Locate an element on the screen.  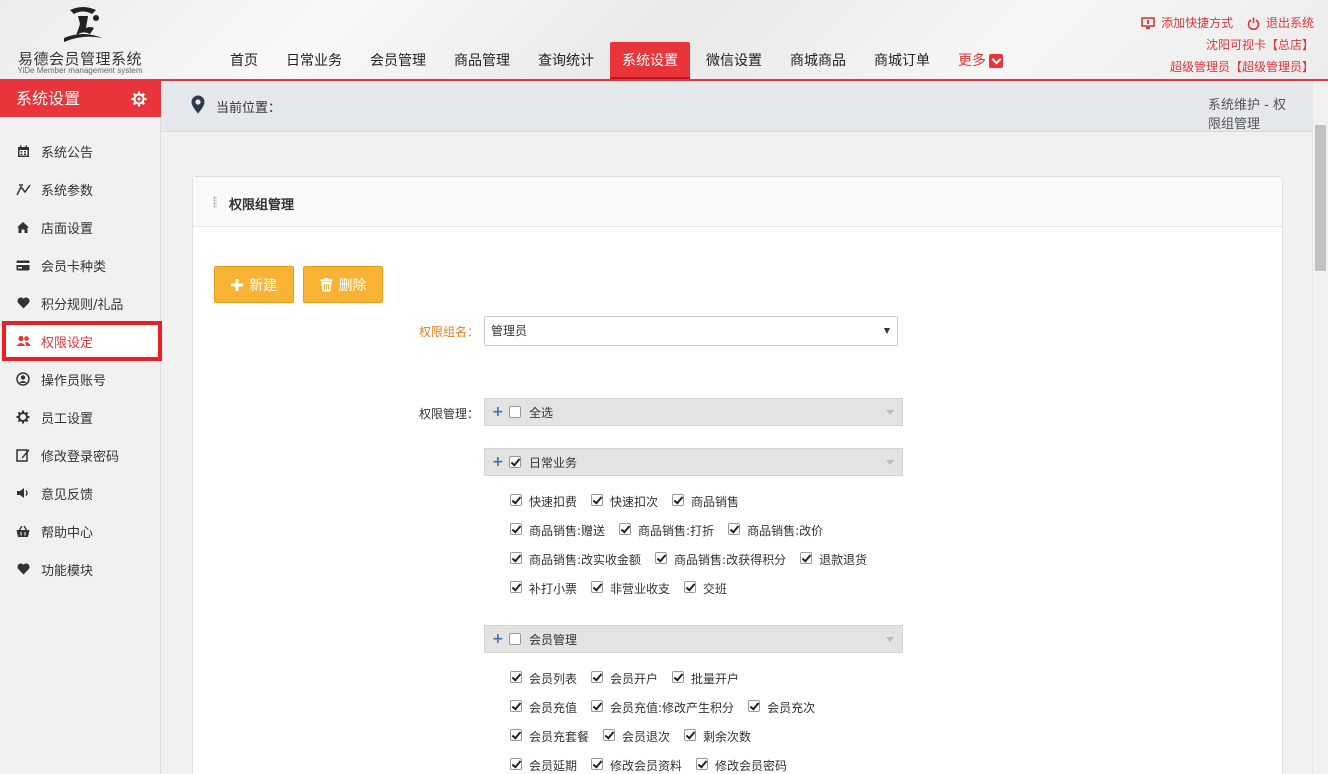
perm-group-members: + 会员管理 is located at coordinates (693, 639).